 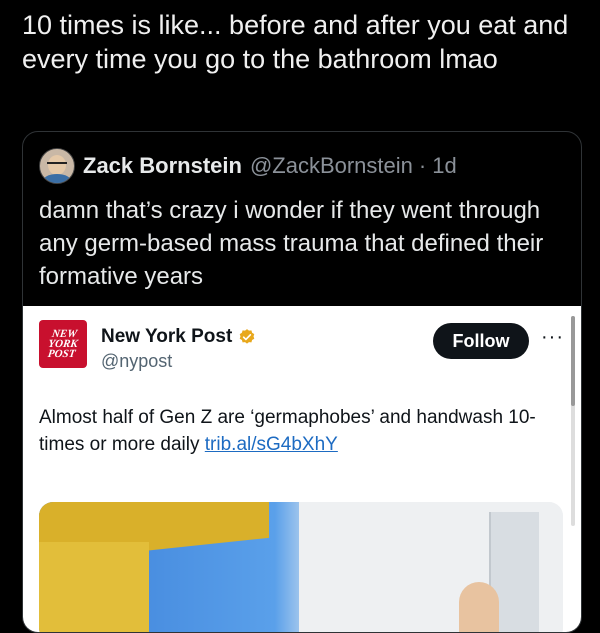 I want to click on follow-button: Follow, so click(x=481, y=341).